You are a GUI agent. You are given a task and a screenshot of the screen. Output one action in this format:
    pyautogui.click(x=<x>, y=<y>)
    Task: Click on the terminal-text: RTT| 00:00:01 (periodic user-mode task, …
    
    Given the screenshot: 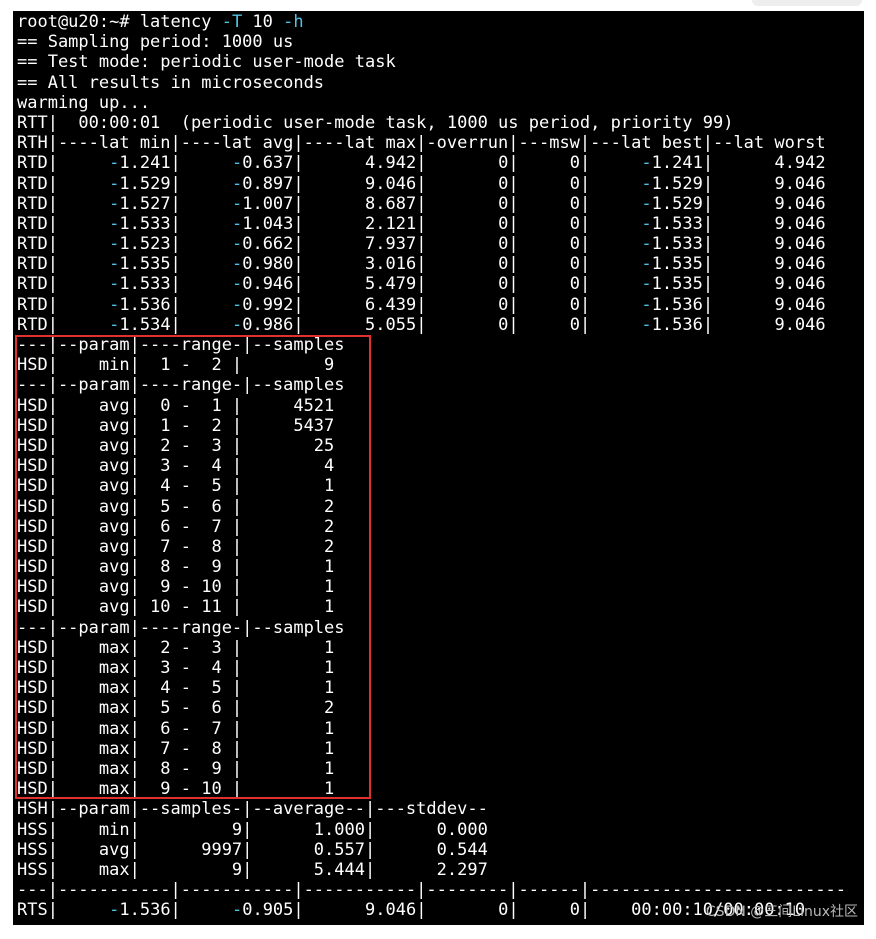 What is the action you would take?
    pyautogui.click(x=375, y=122)
    